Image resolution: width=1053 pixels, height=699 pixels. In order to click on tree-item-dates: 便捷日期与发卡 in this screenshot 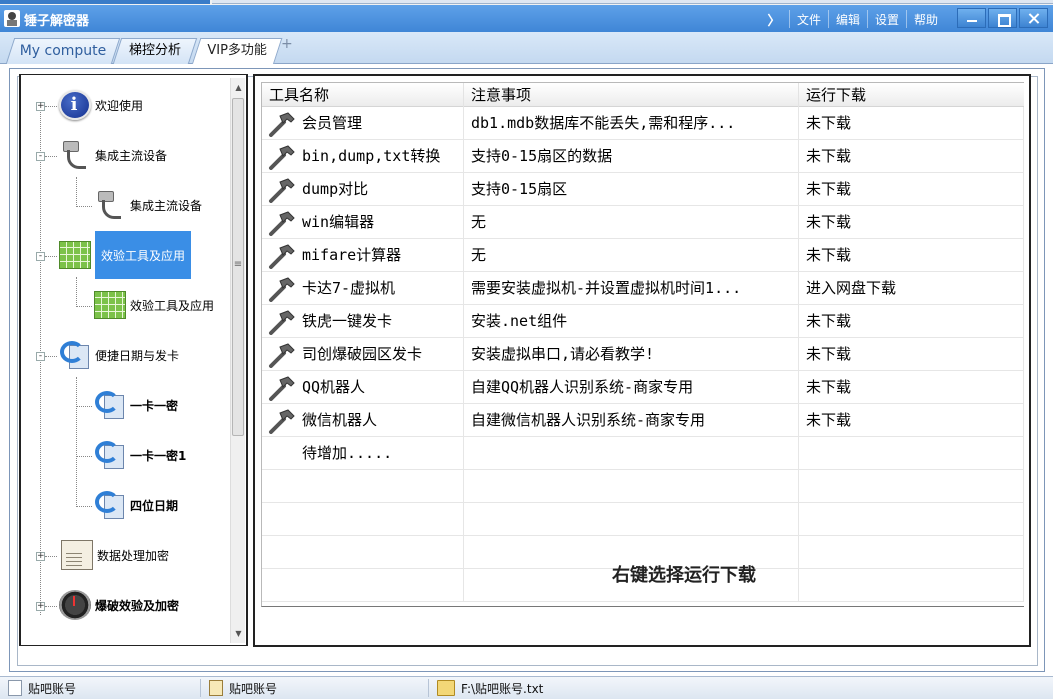, I will do `click(119, 355)`.